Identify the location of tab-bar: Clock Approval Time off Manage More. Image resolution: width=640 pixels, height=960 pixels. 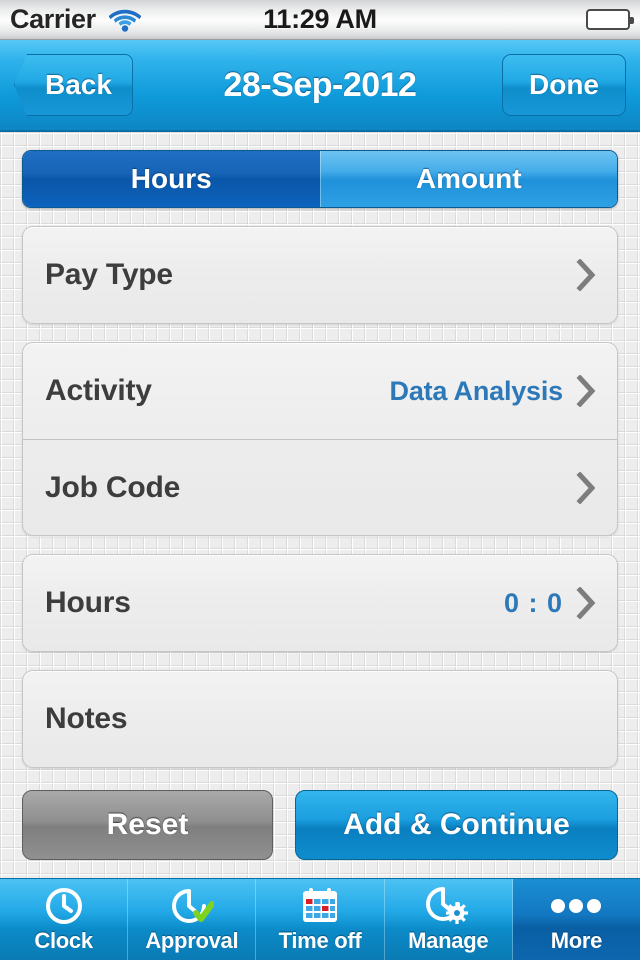
(320, 919).